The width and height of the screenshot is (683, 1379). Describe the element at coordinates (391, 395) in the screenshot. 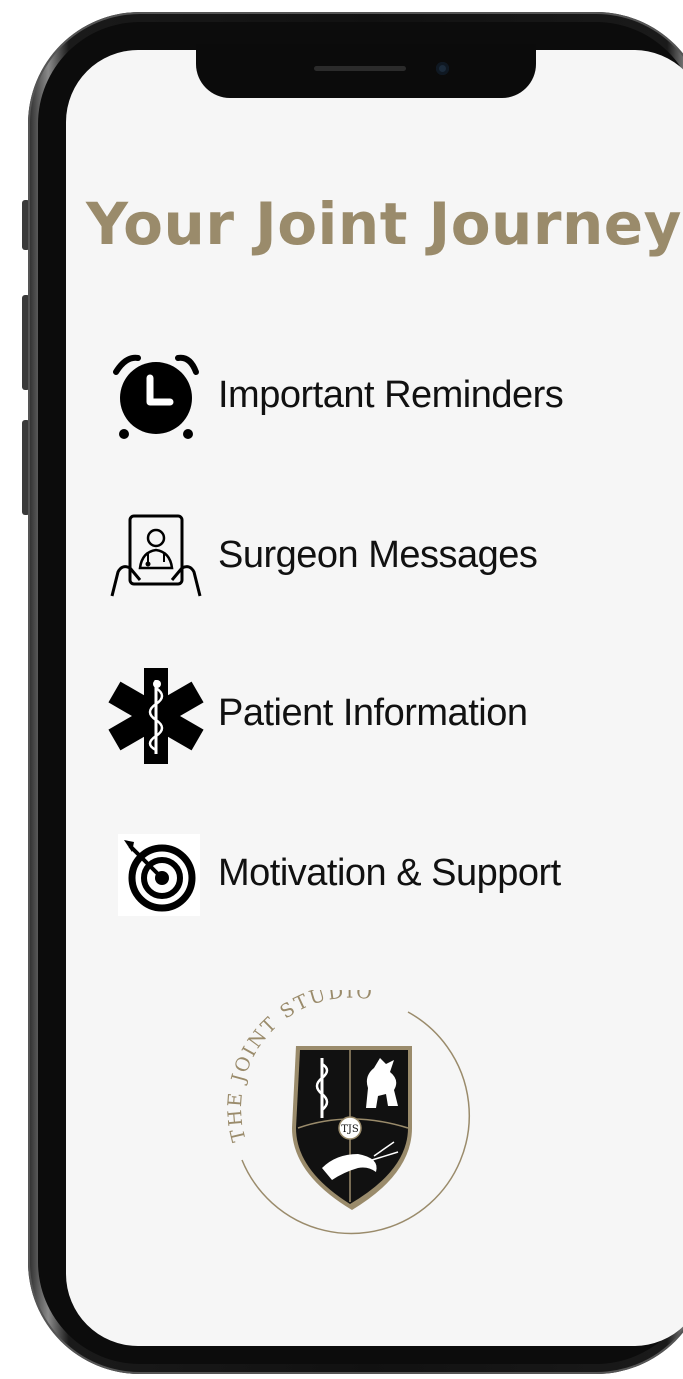

I see `menu-item-label: Important Reminders` at that location.